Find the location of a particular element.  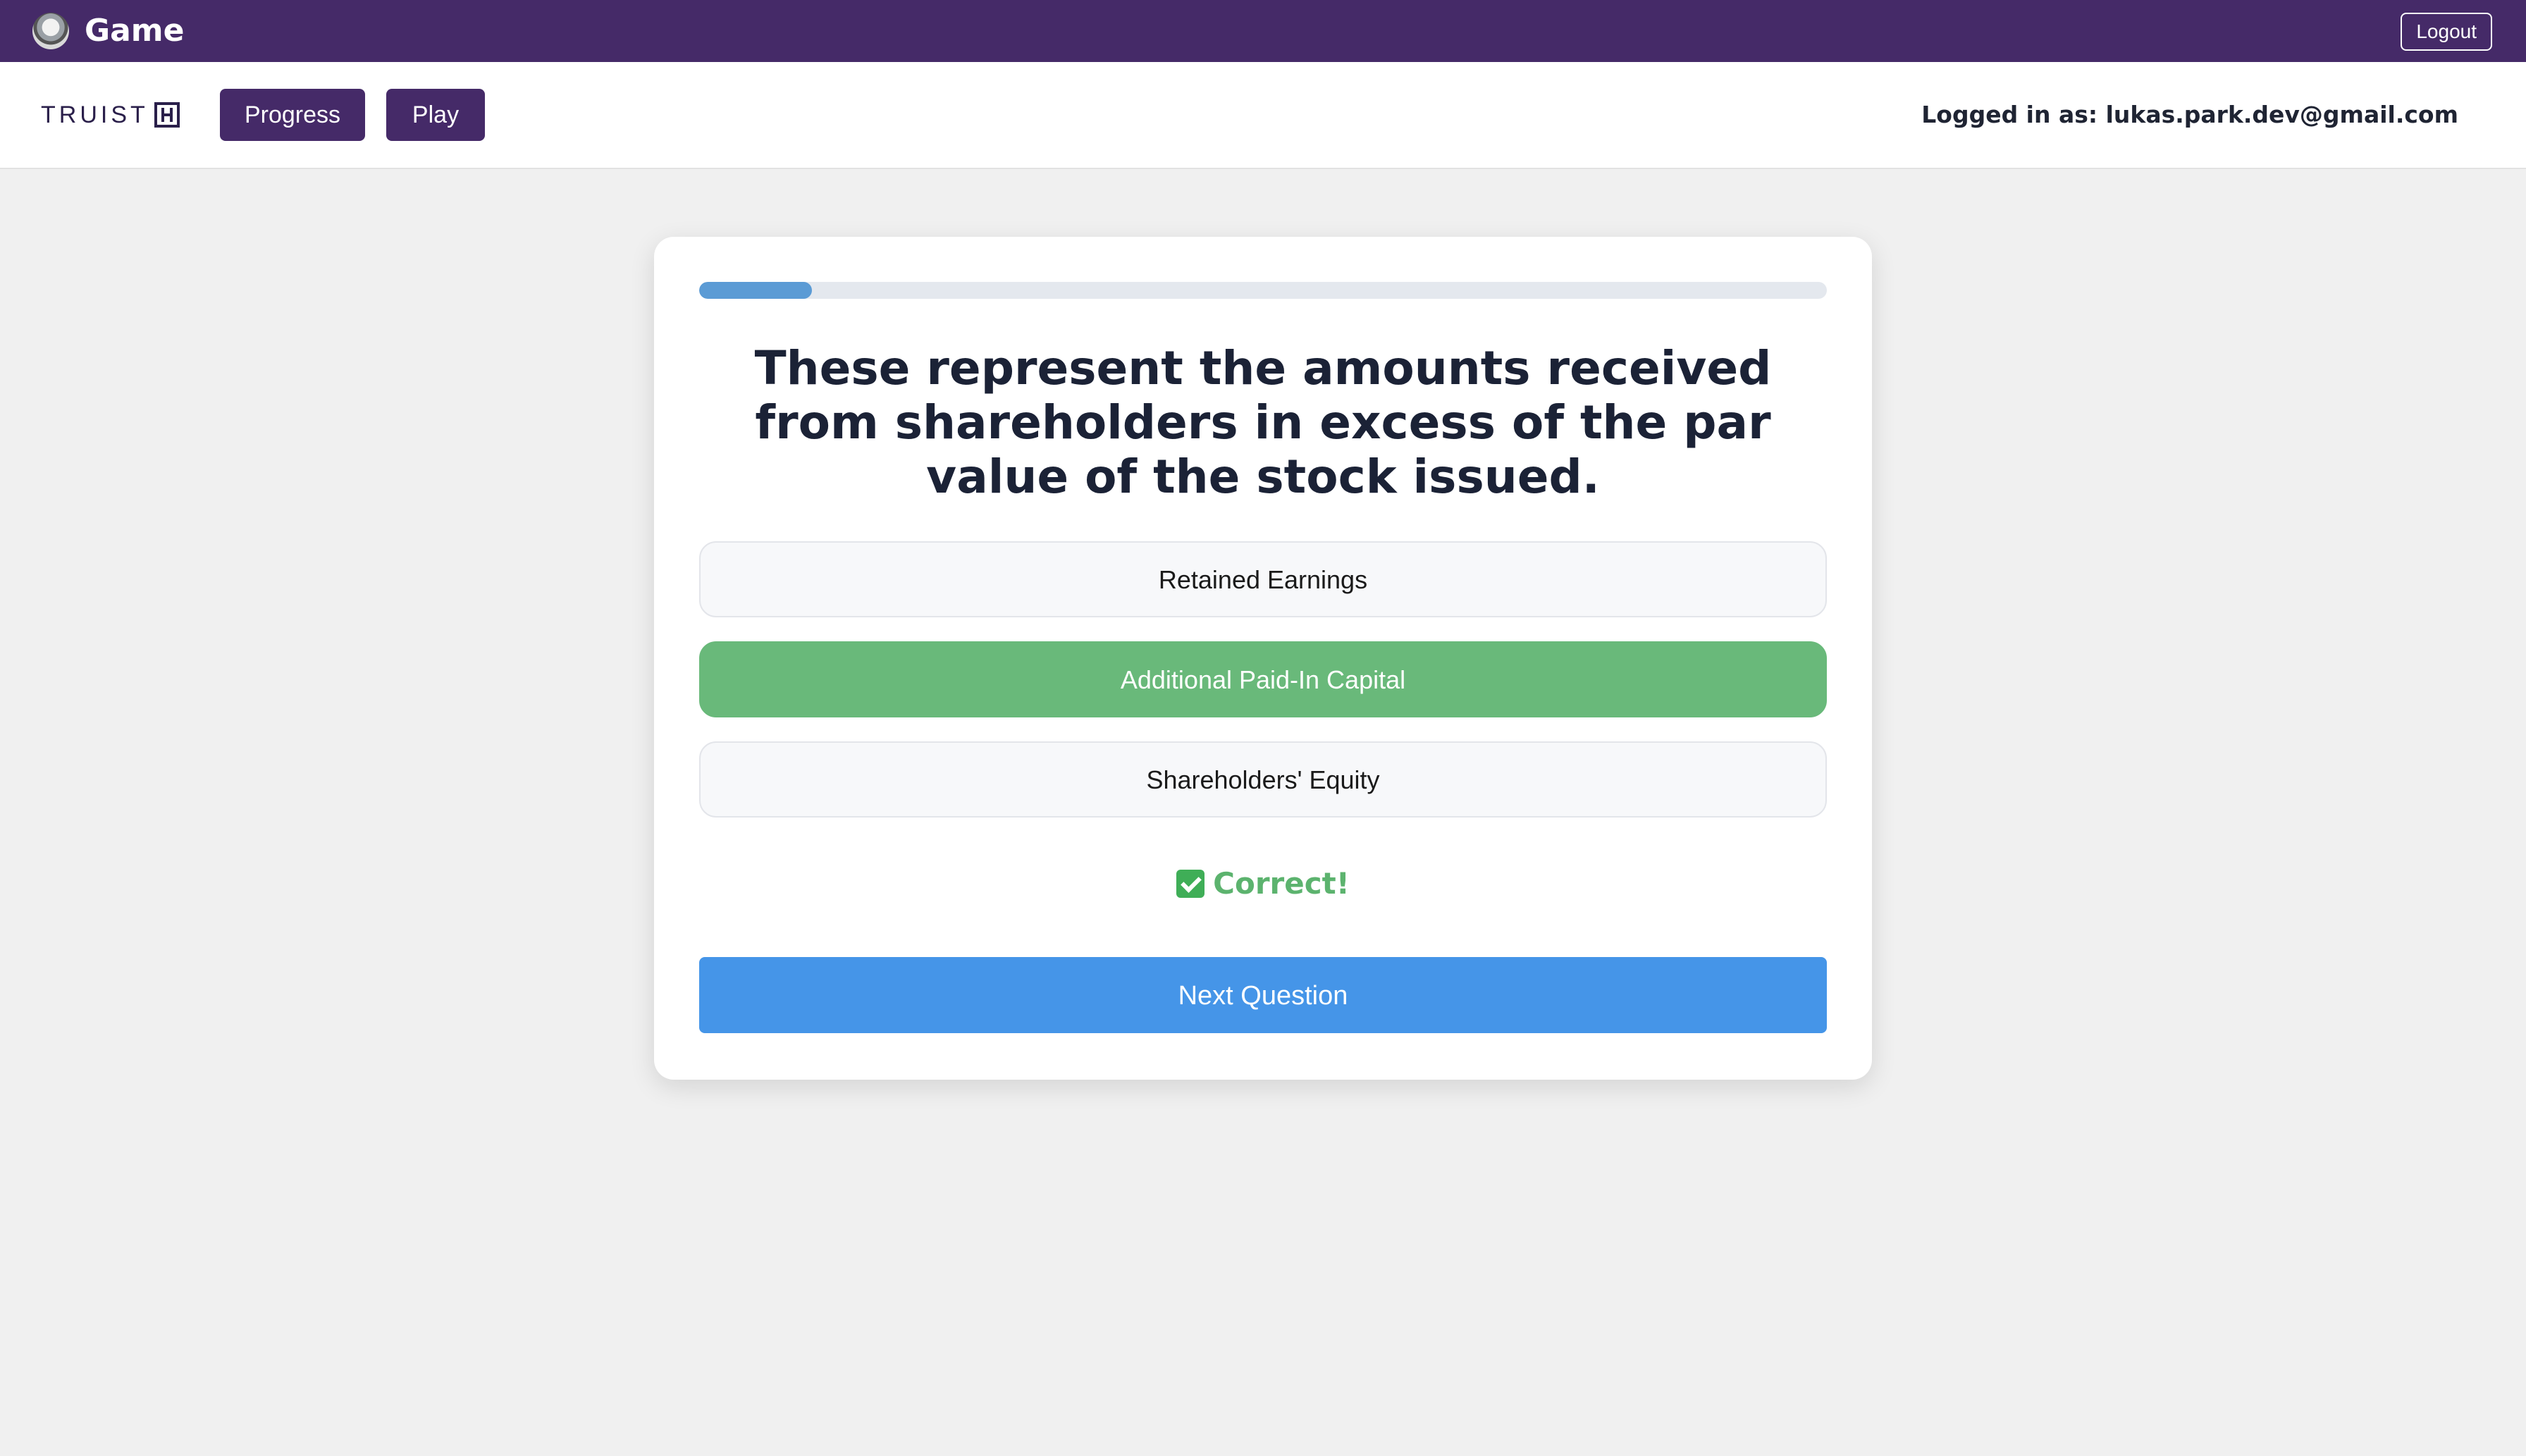

feedback-text: Correct! is located at coordinates (1281, 884).